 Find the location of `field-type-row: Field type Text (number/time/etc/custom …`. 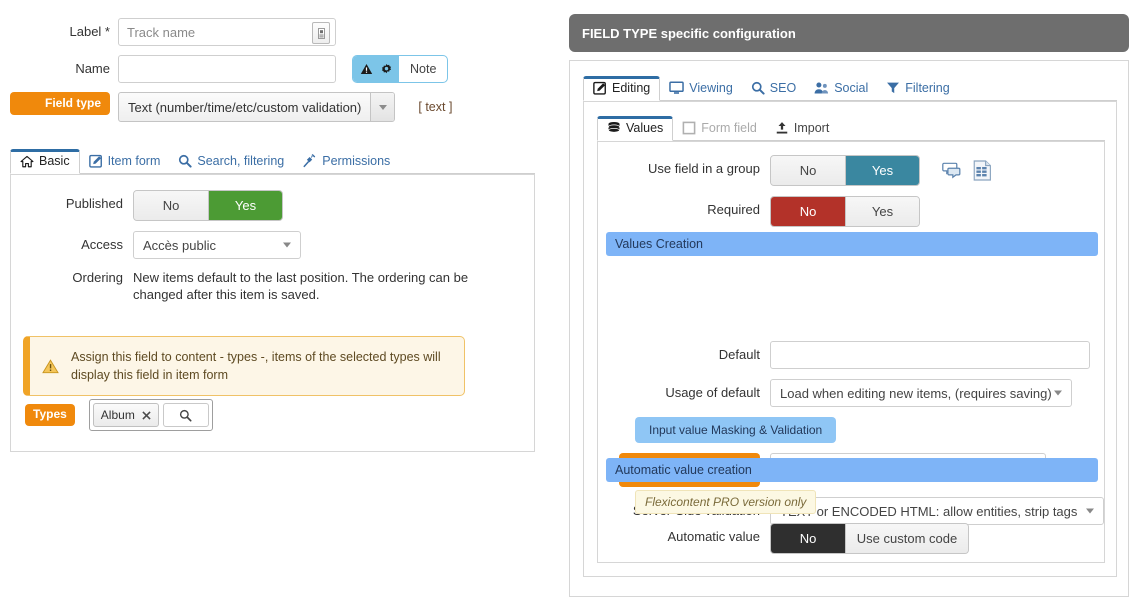

field-type-row: Field type Text (number/time/etc/custom … is located at coordinates (272, 107).